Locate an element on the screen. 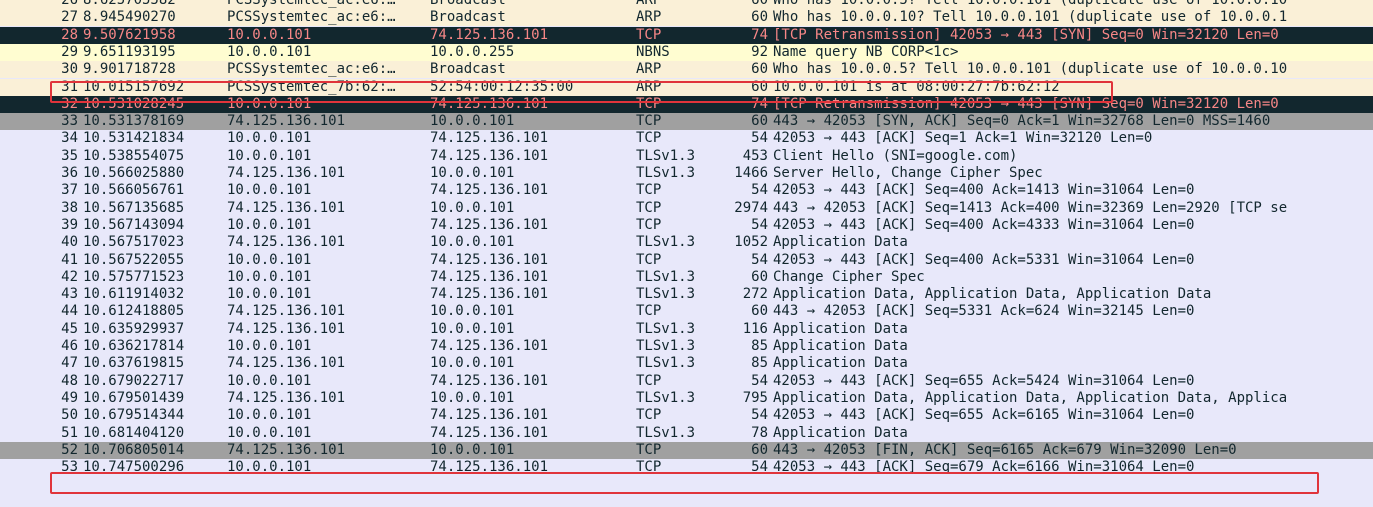 This screenshot has width=1373, height=507. packet-time: 10.637619815 is located at coordinates (134, 363).